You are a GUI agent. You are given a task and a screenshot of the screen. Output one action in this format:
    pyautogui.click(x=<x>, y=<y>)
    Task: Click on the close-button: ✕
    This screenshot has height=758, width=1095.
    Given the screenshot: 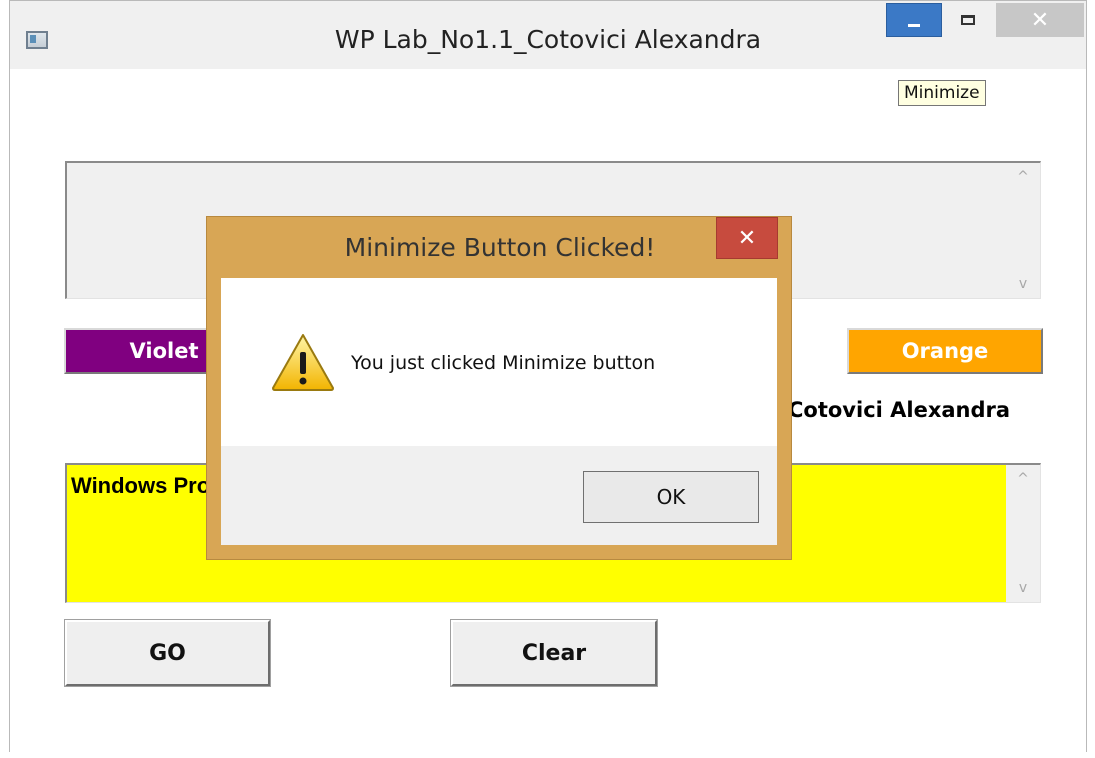 What is the action you would take?
    pyautogui.click(x=1040, y=20)
    